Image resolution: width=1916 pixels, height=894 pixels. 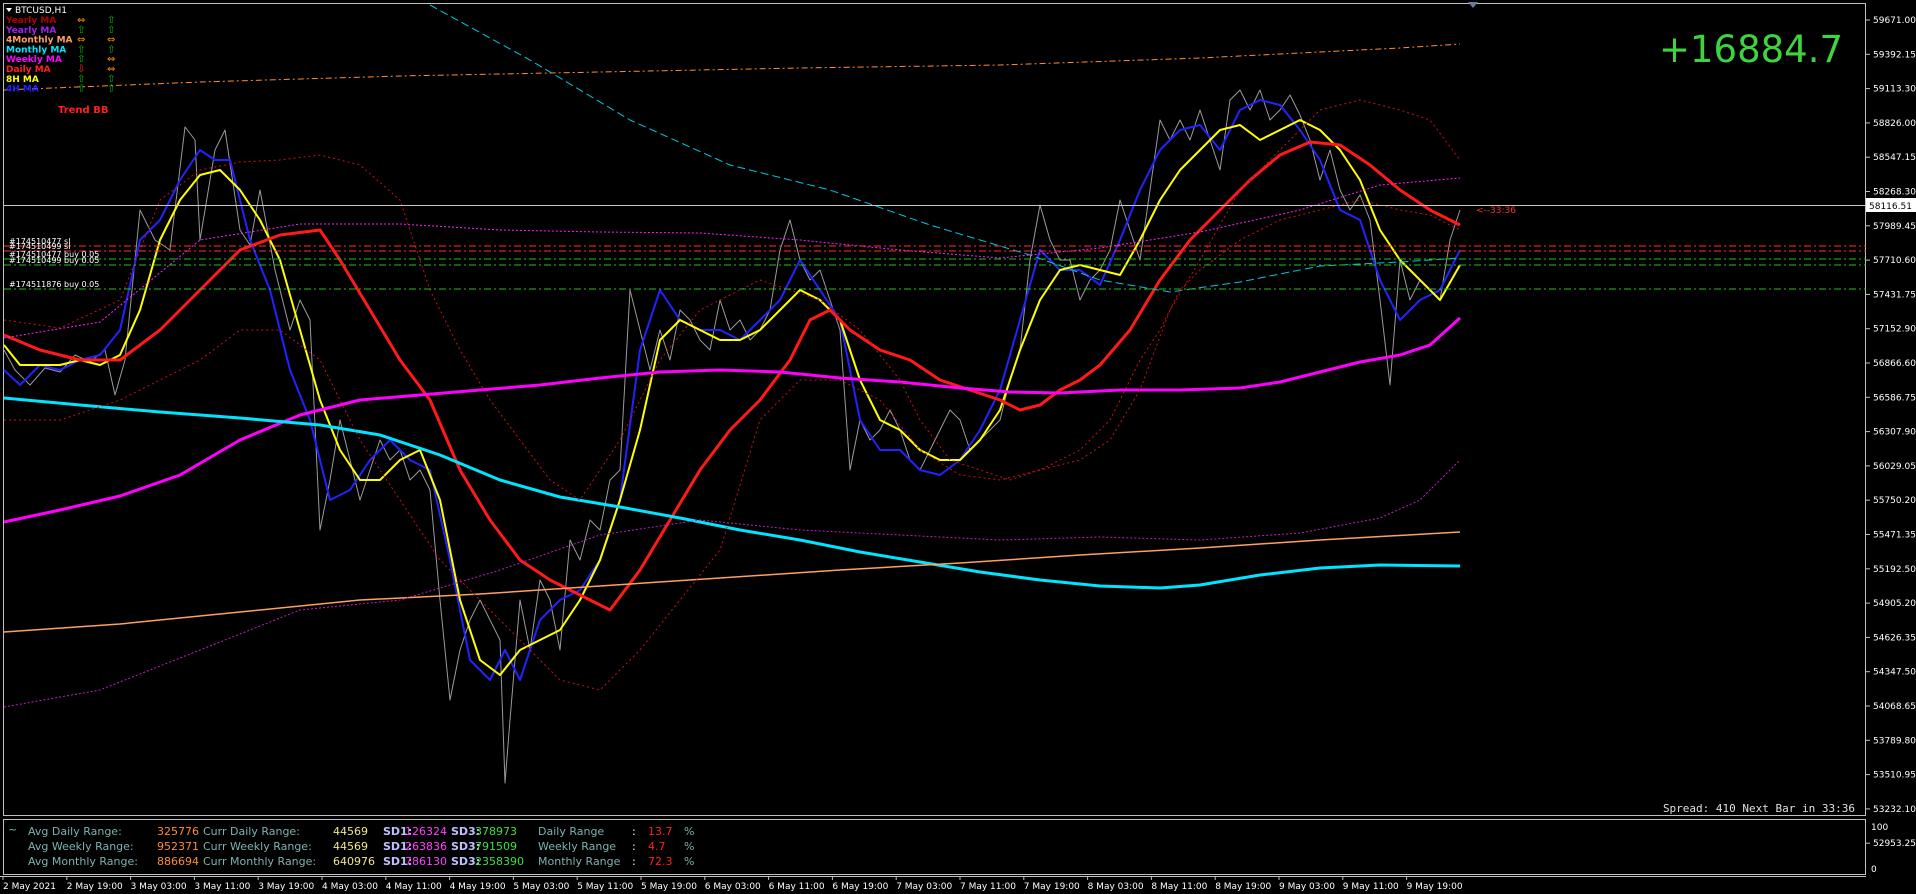 I want to click on subwindow-axis-bottom: 0, so click(x=1874, y=870).